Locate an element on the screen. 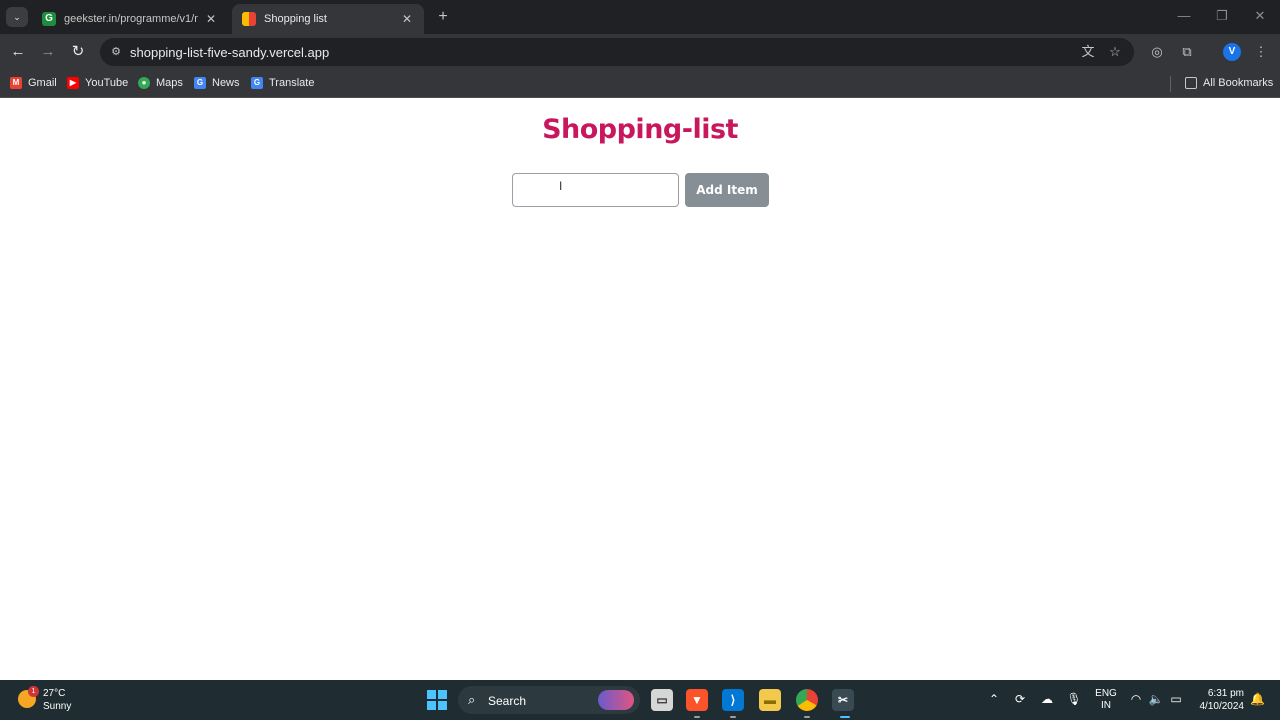 This screenshot has height=720, width=1280. clock-date: 4/10/2024 is located at coordinates (1222, 706).